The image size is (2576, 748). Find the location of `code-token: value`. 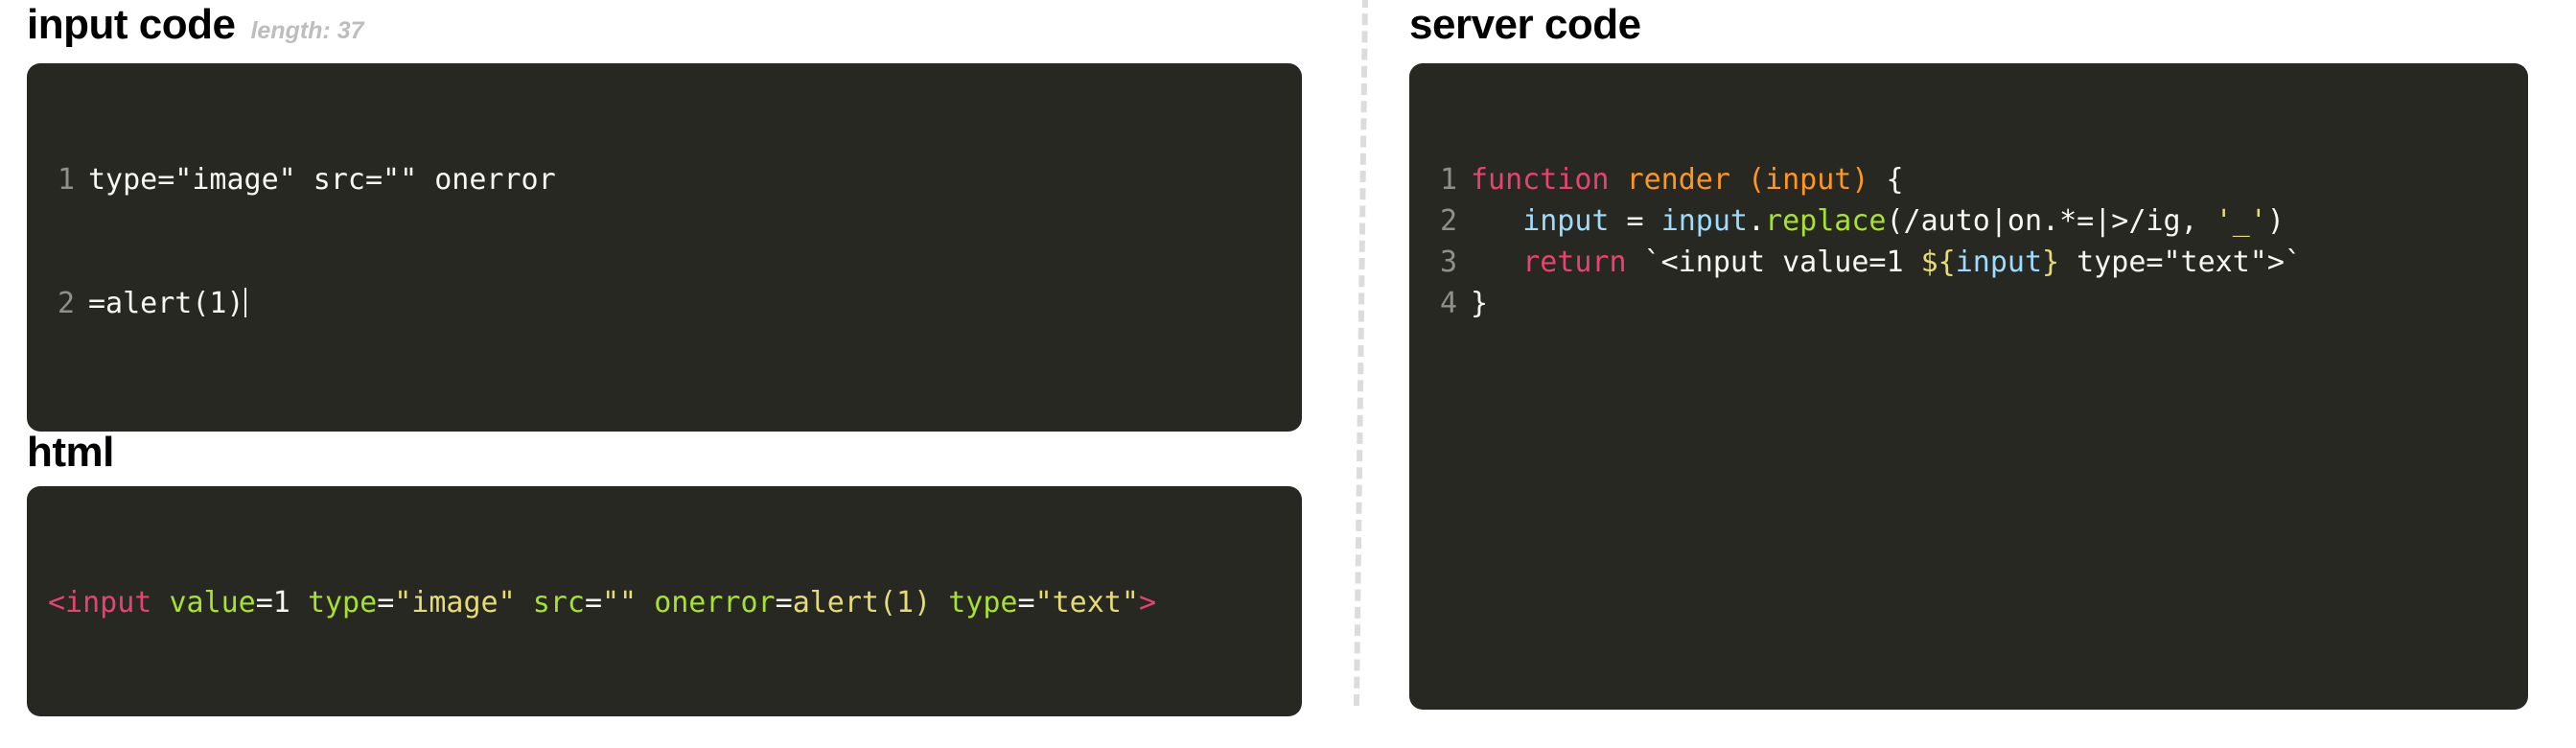

code-token: value is located at coordinates (212, 602).